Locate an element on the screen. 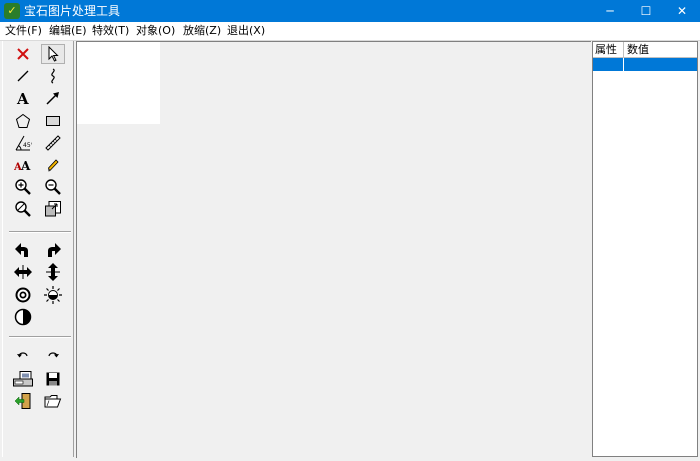 This screenshot has height=461, width=700. app-icon: ✓ is located at coordinates (12, 11).